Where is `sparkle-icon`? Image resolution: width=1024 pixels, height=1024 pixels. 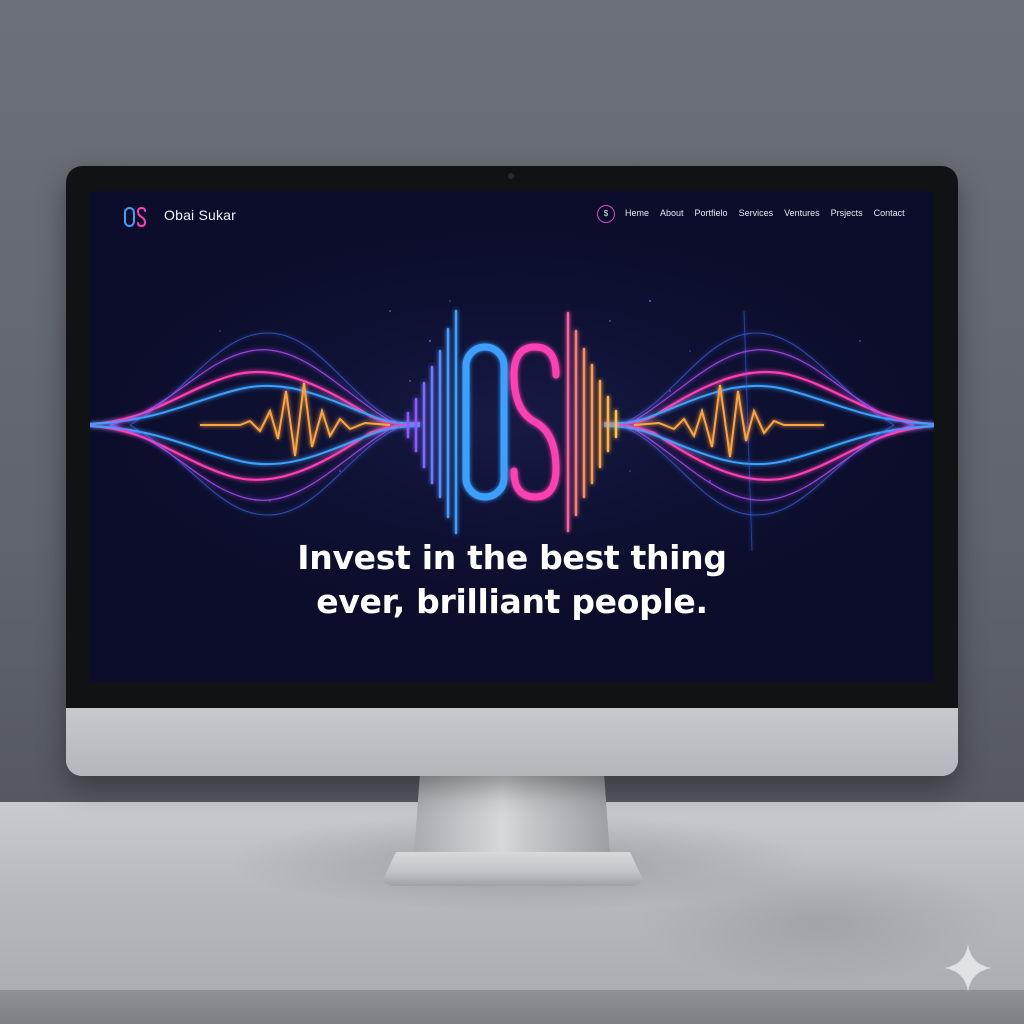
sparkle-icon is located at coordinates (968, 968).